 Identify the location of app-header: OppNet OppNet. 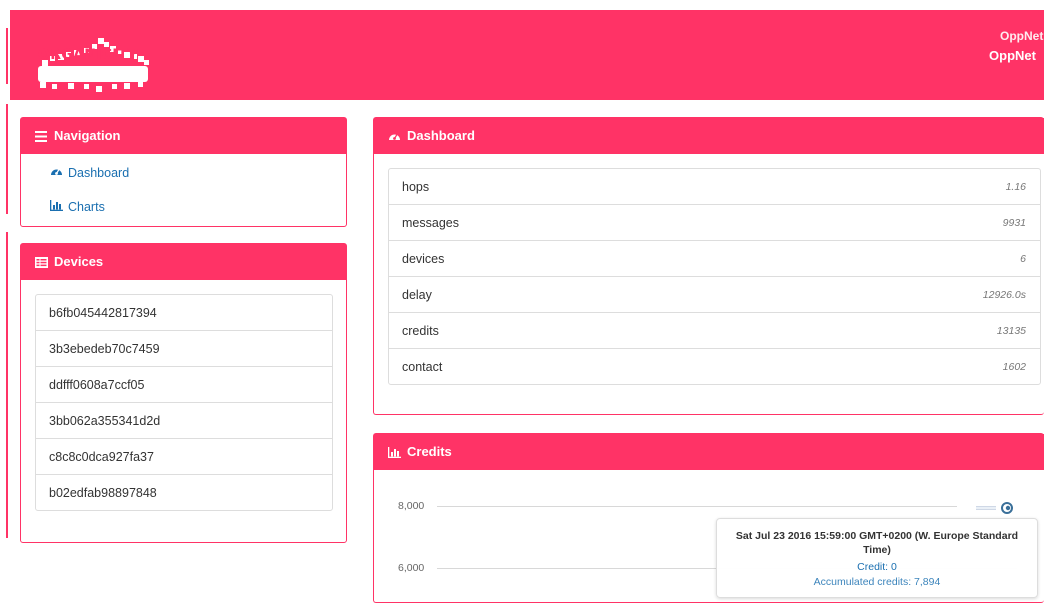
(527, 55).